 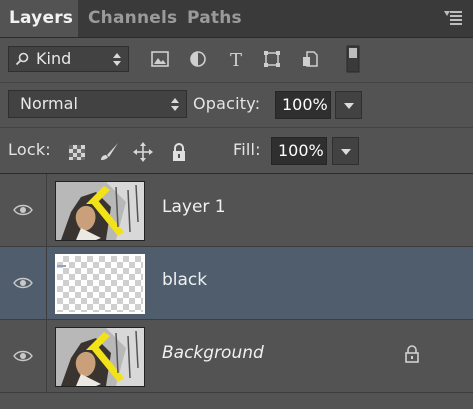 What do you see at coordinates (412, 354) in the screenshot?
I see `lock-icon` at bounding box center [412, 354].